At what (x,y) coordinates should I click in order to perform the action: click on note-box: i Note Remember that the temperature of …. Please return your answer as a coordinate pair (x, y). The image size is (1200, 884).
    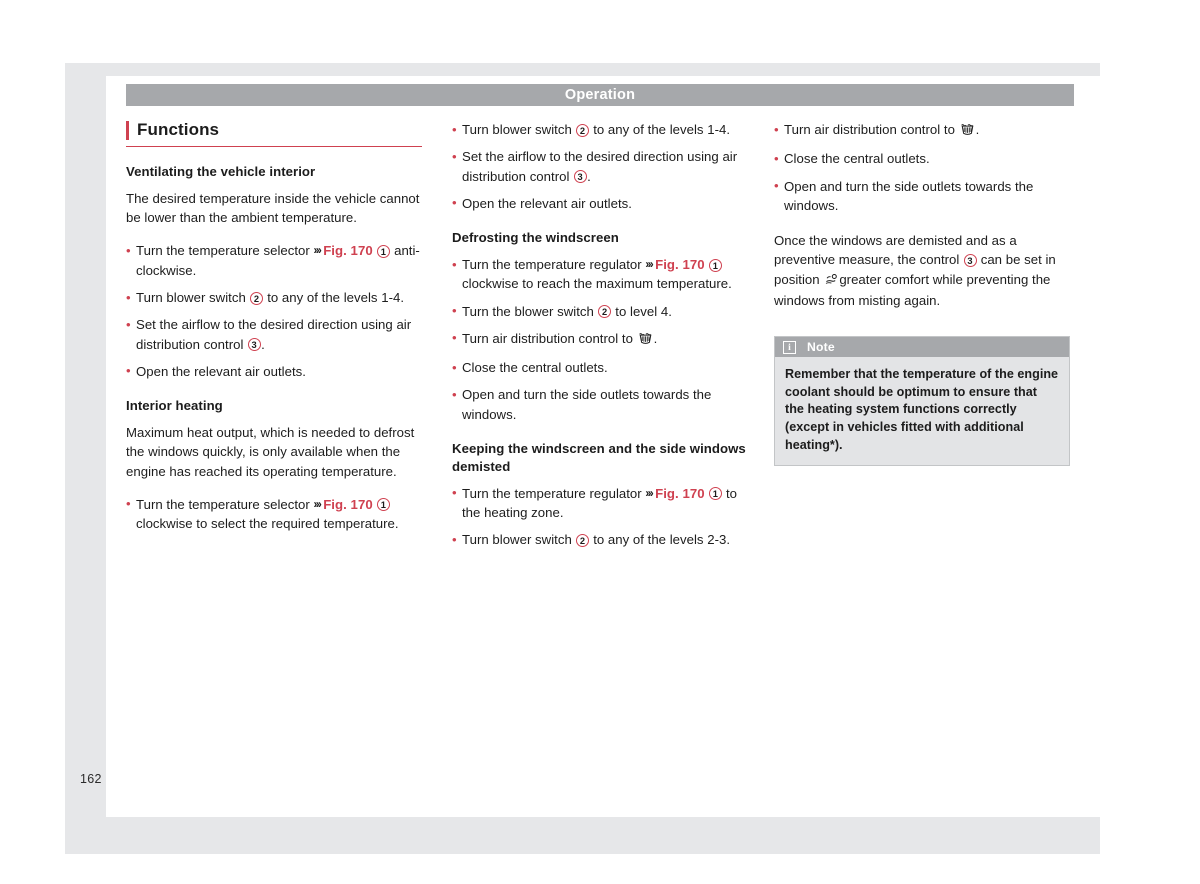
    Looking at the image, I should click on (922, 401).